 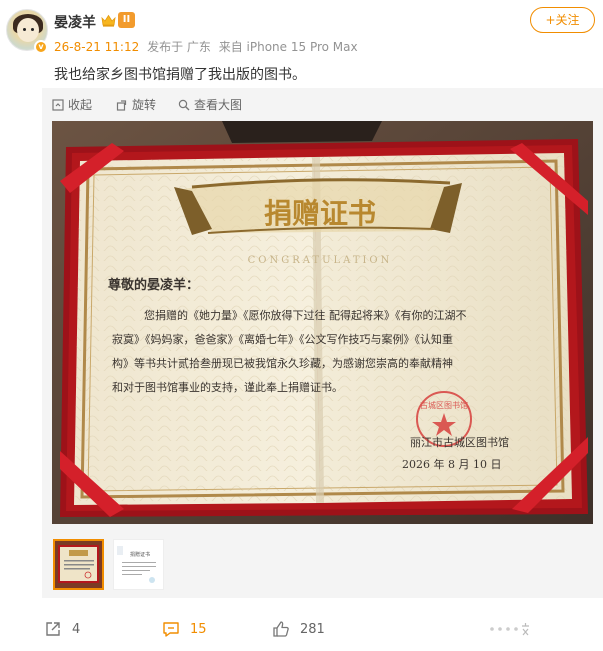 I want to click on view-large-label: 查看大图, so click(x=218, y=105).